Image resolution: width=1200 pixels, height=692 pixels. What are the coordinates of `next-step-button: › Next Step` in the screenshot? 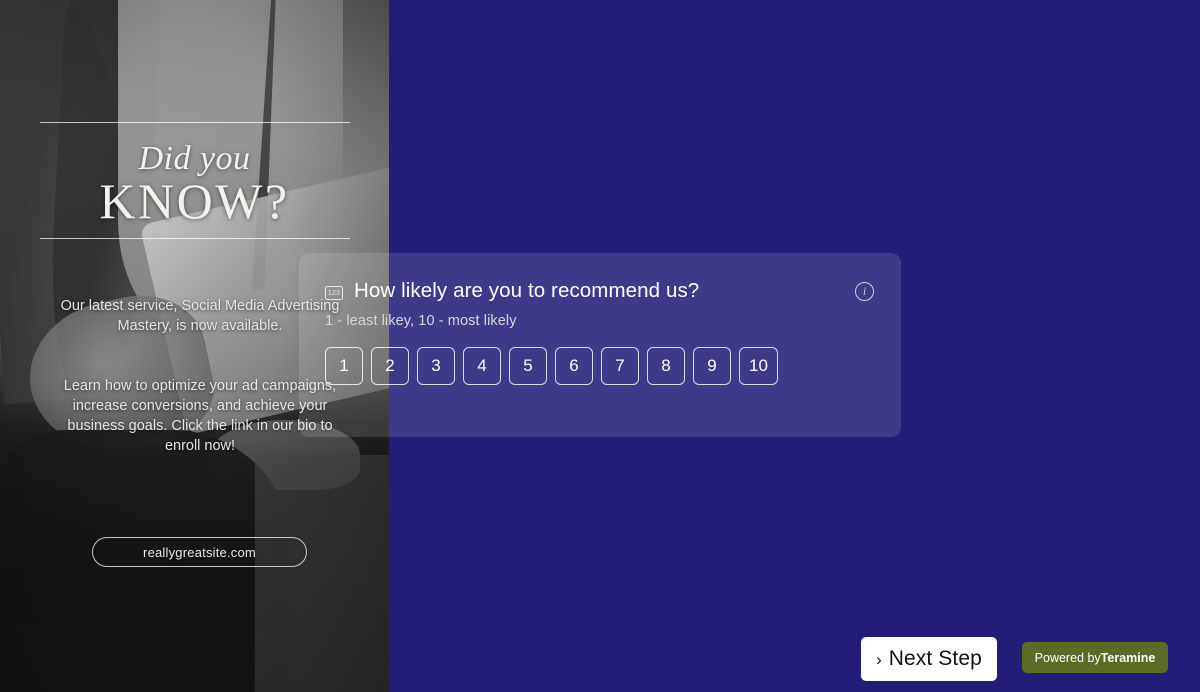 It's located at (929, 659).